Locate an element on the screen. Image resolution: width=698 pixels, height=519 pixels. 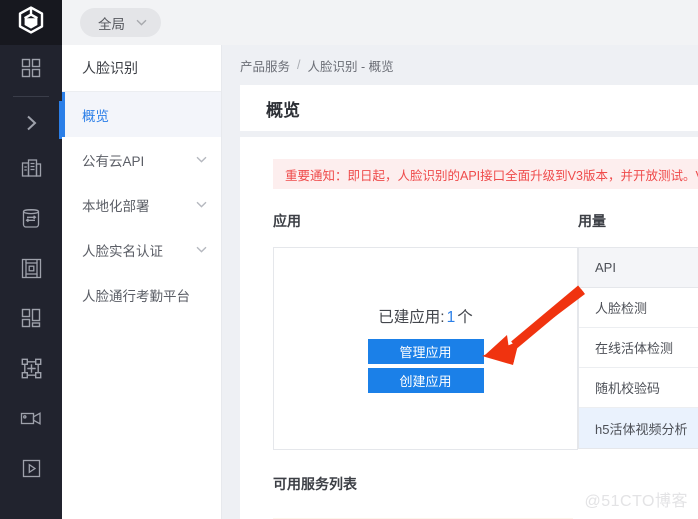
usage-row-random-code: 随机校验码 is located at coordinates (638, 388).